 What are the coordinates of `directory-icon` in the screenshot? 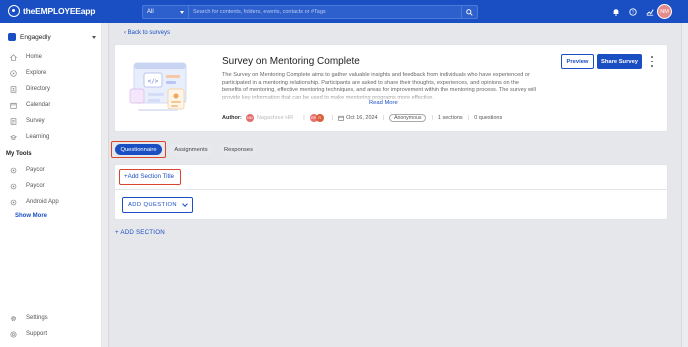 It's located at (13, 89).